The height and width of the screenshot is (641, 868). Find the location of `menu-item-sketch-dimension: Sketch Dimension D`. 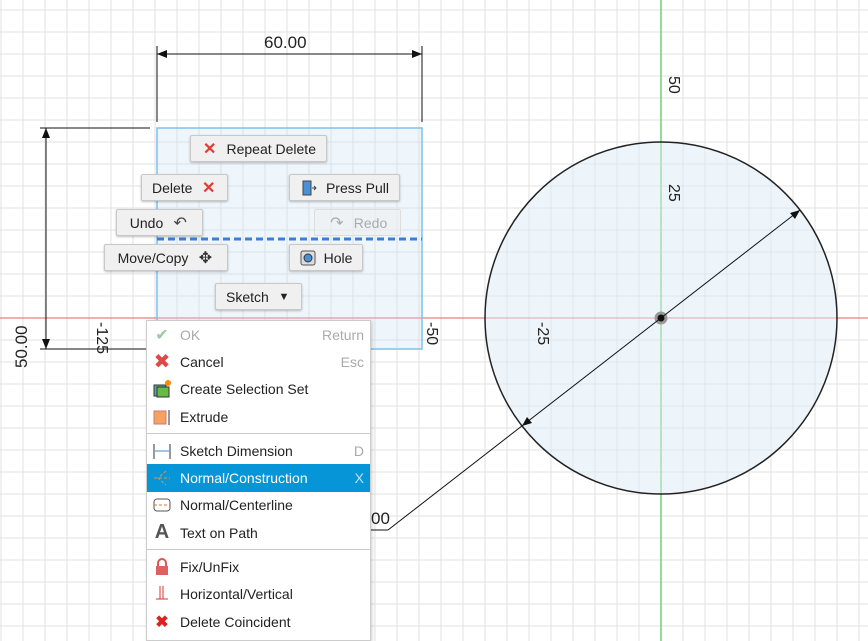

menu-item-sketch-dimension: Sketch Dimension D is located at coordinates (258, 450).